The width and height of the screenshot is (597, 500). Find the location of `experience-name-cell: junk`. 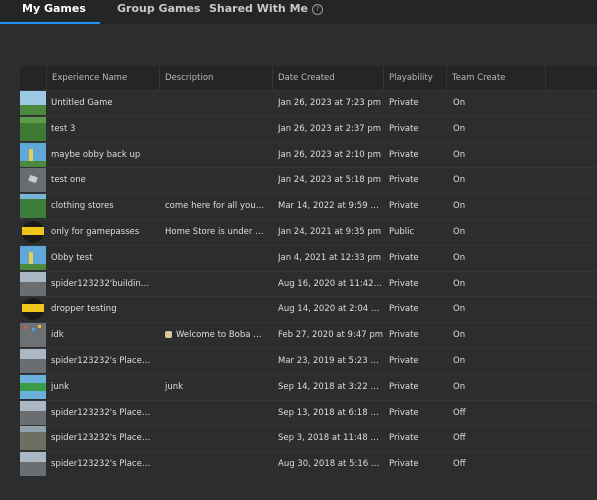

experience-name-cell: junk is located at coordinates (101, 387).